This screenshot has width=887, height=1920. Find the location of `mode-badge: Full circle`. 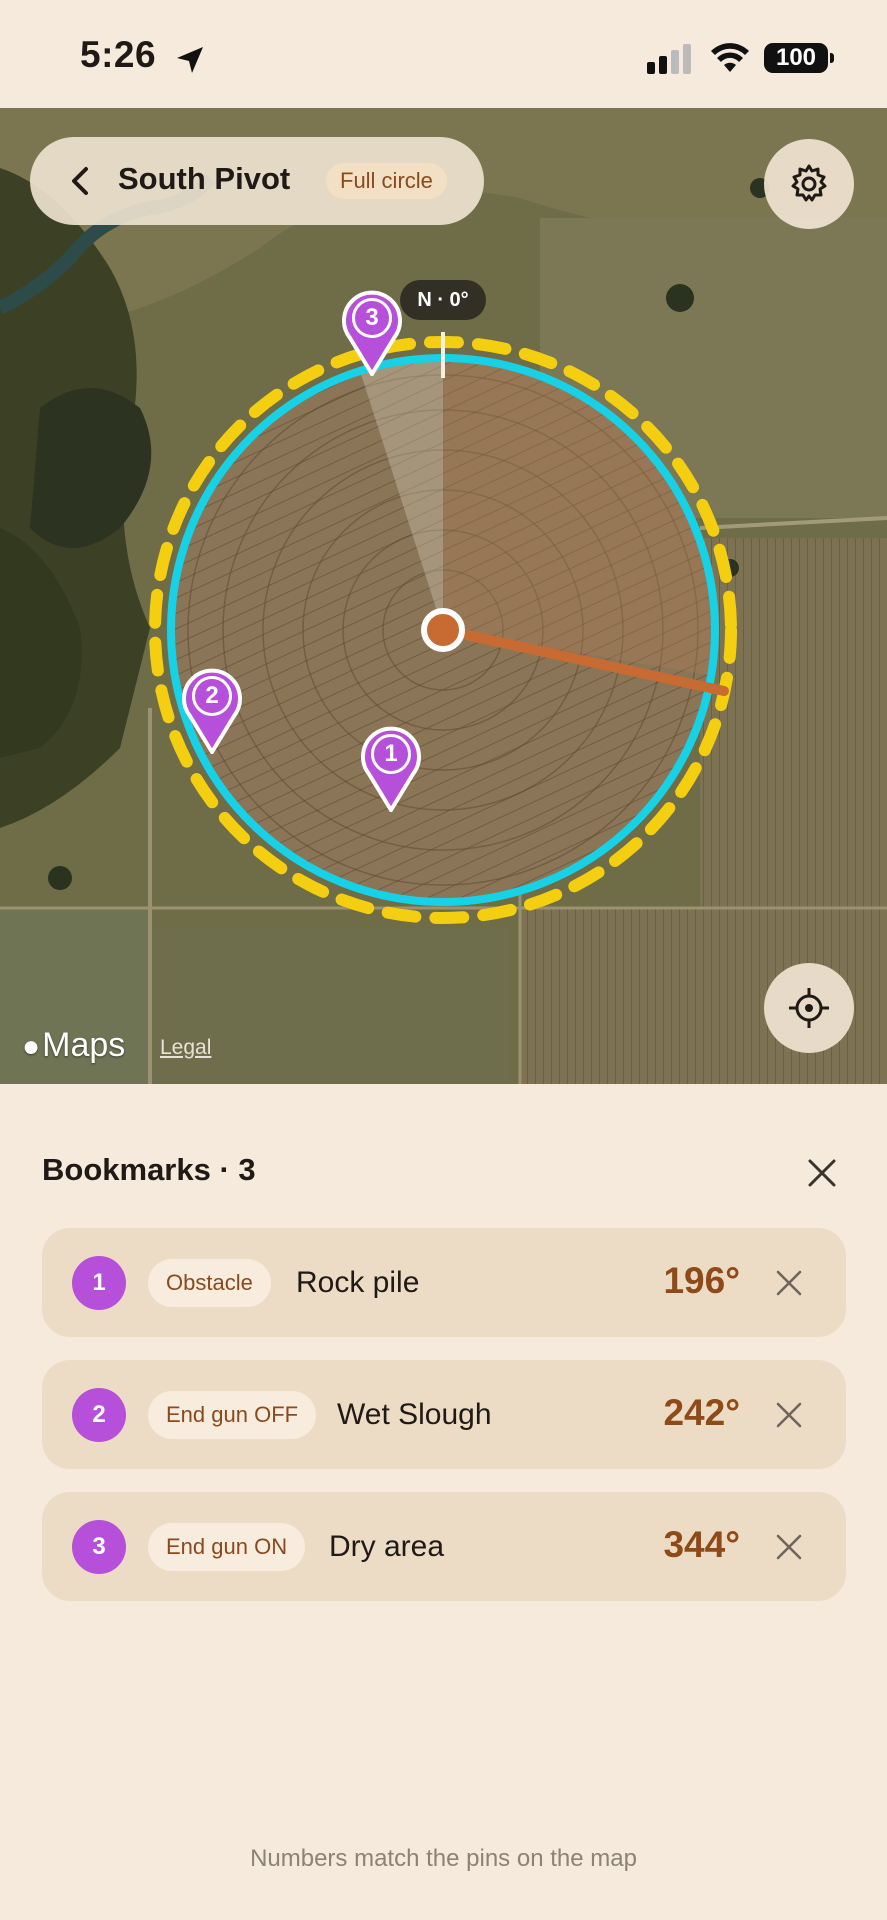

mode-badge: Full circle is located at coordinates (386, 181).